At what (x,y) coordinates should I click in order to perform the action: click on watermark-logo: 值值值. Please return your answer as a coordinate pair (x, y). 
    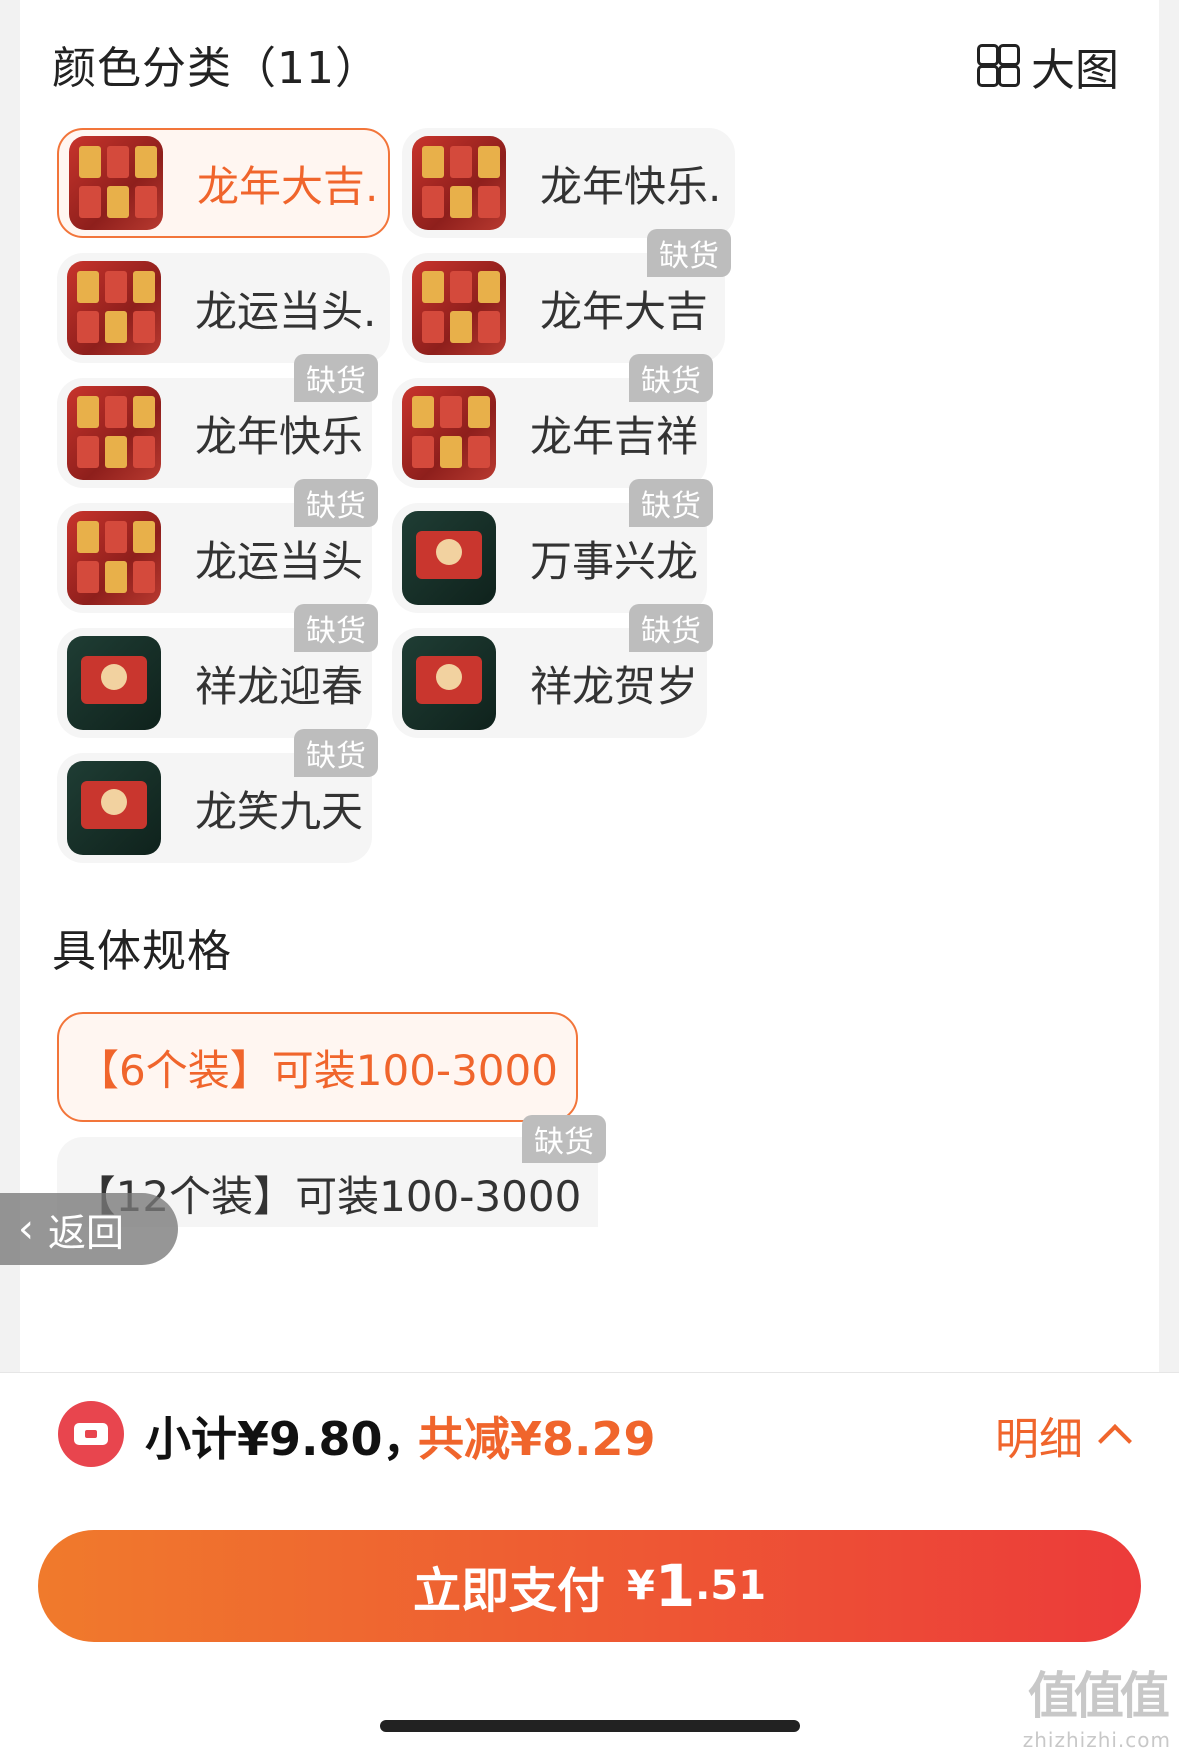
    Looking at the image, I should click on (1098, 1696).